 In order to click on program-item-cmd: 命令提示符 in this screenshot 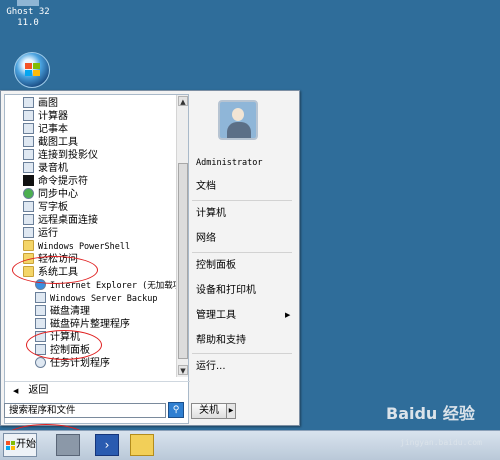, I will do `click(91, 181)`.